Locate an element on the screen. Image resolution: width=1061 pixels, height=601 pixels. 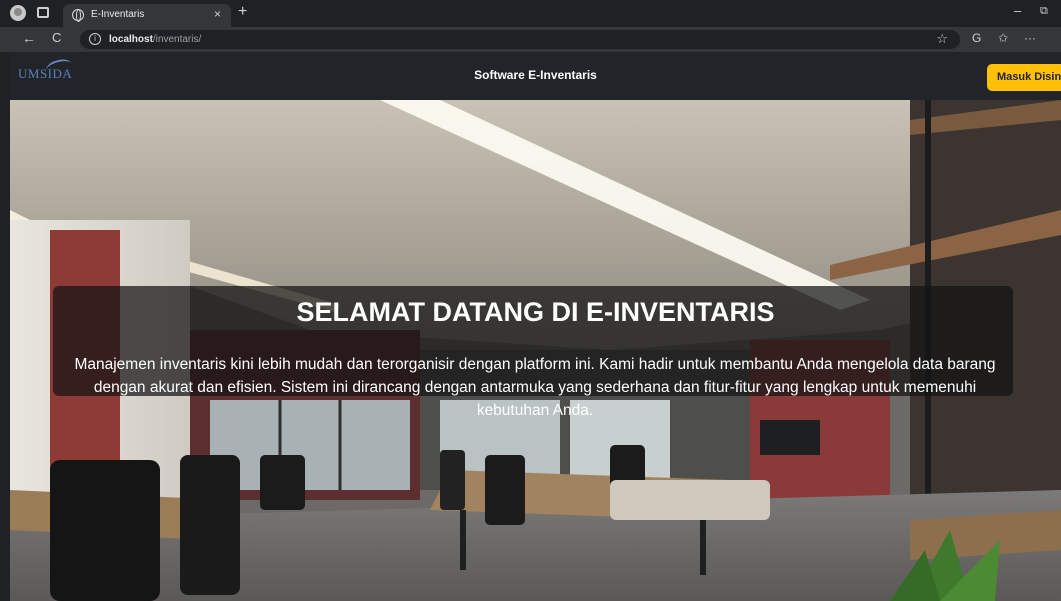
tab-title: E-Inventaris is located at coordinates (118, 14).